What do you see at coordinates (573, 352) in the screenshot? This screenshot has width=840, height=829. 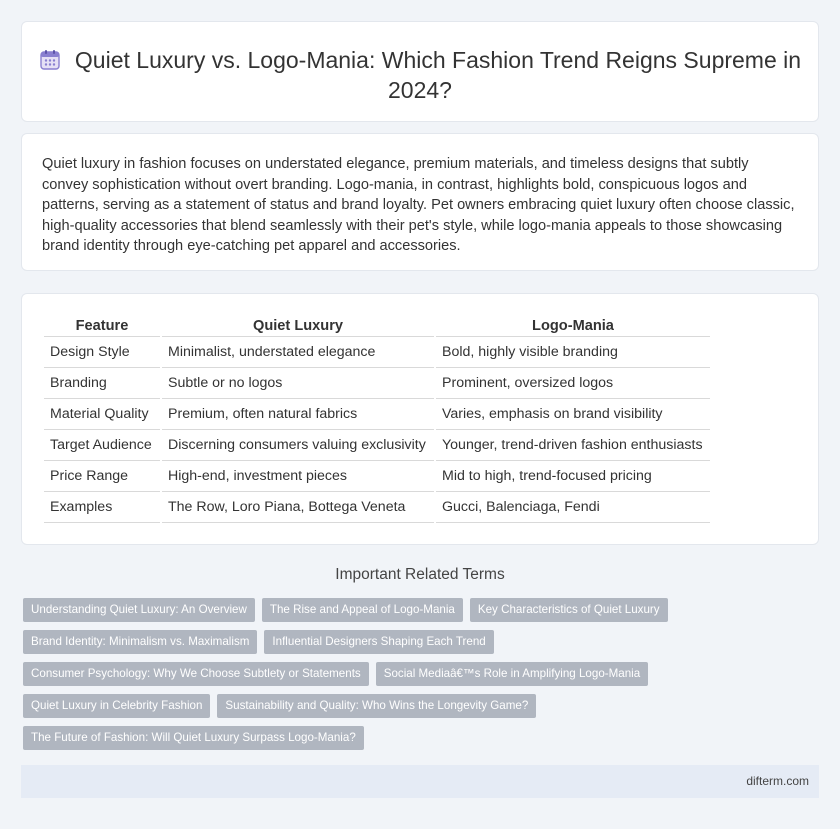 I see `table-cell: Bold, highly visible branding` at bounding box center [573, 352].